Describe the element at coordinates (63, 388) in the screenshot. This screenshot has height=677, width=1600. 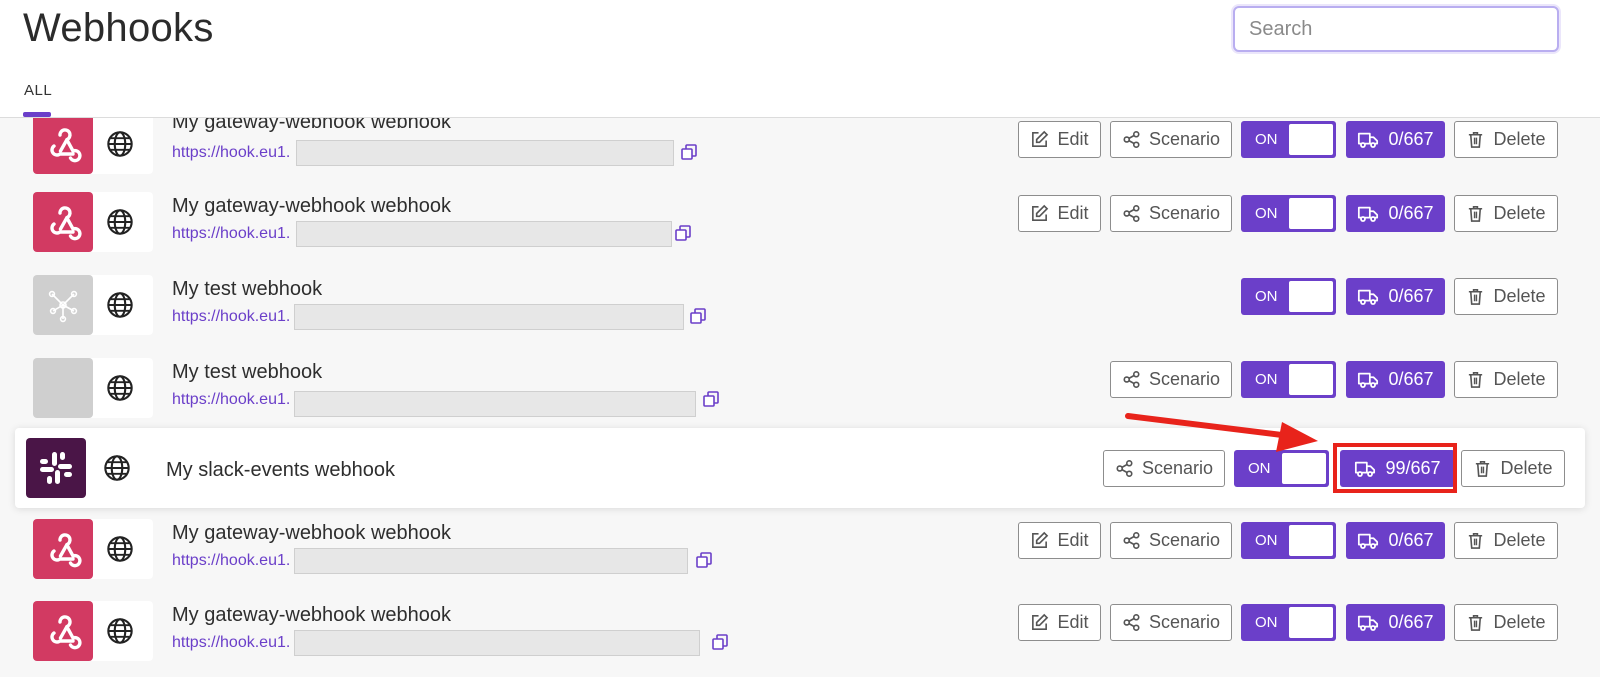
I see `blank-icon` at that location.